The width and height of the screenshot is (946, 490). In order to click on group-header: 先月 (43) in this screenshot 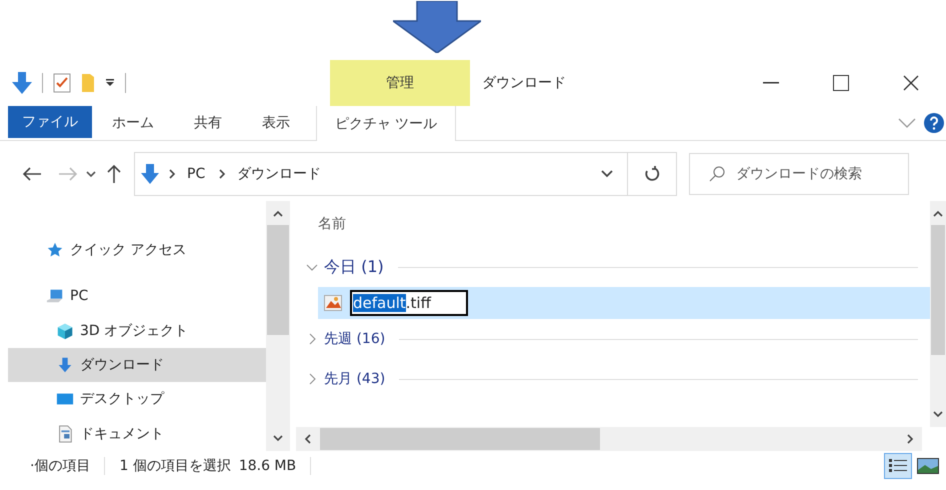, I will do `click(355, 379)`.